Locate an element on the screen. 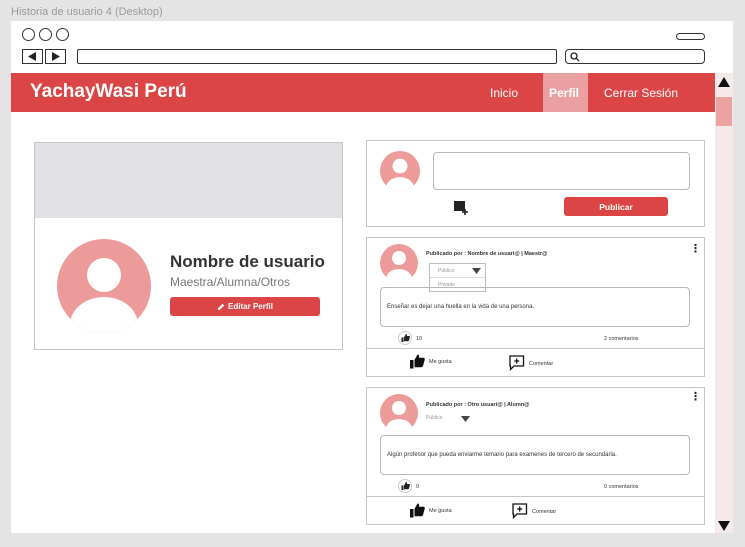 The image size is (745, 547). profile-name: Nombre de usuario is located at coordinates (247, 261).